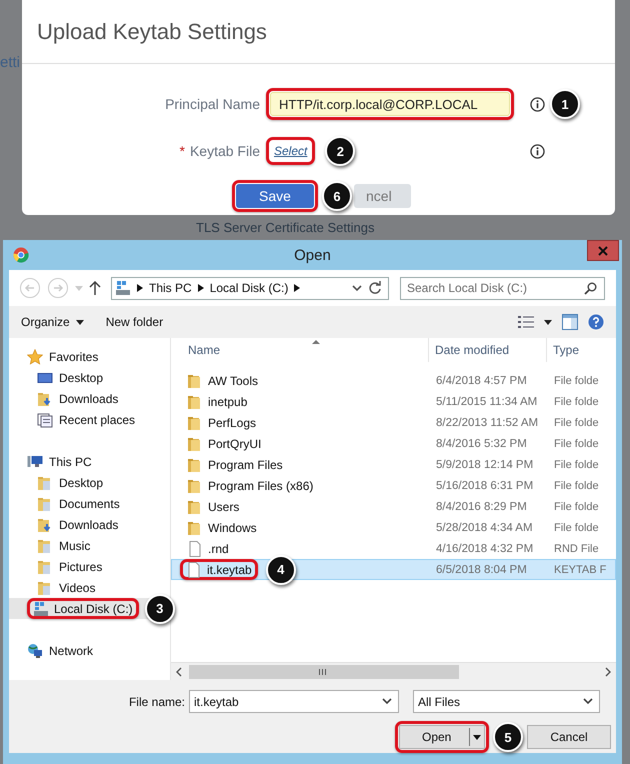  I want to click on help-icon, so click(596, 322).